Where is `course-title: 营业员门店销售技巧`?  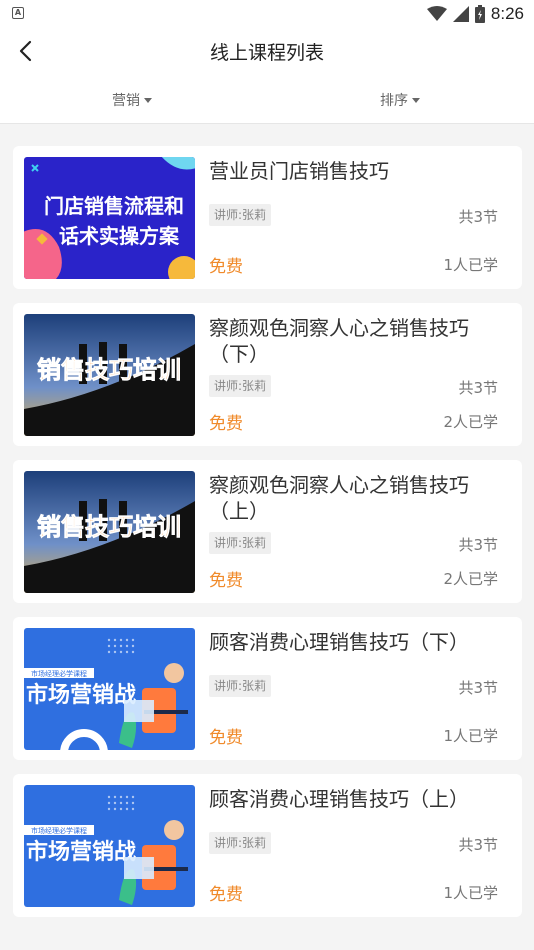 course-title: 营业员门店销售技巧 is located at coordinates (299, 171).